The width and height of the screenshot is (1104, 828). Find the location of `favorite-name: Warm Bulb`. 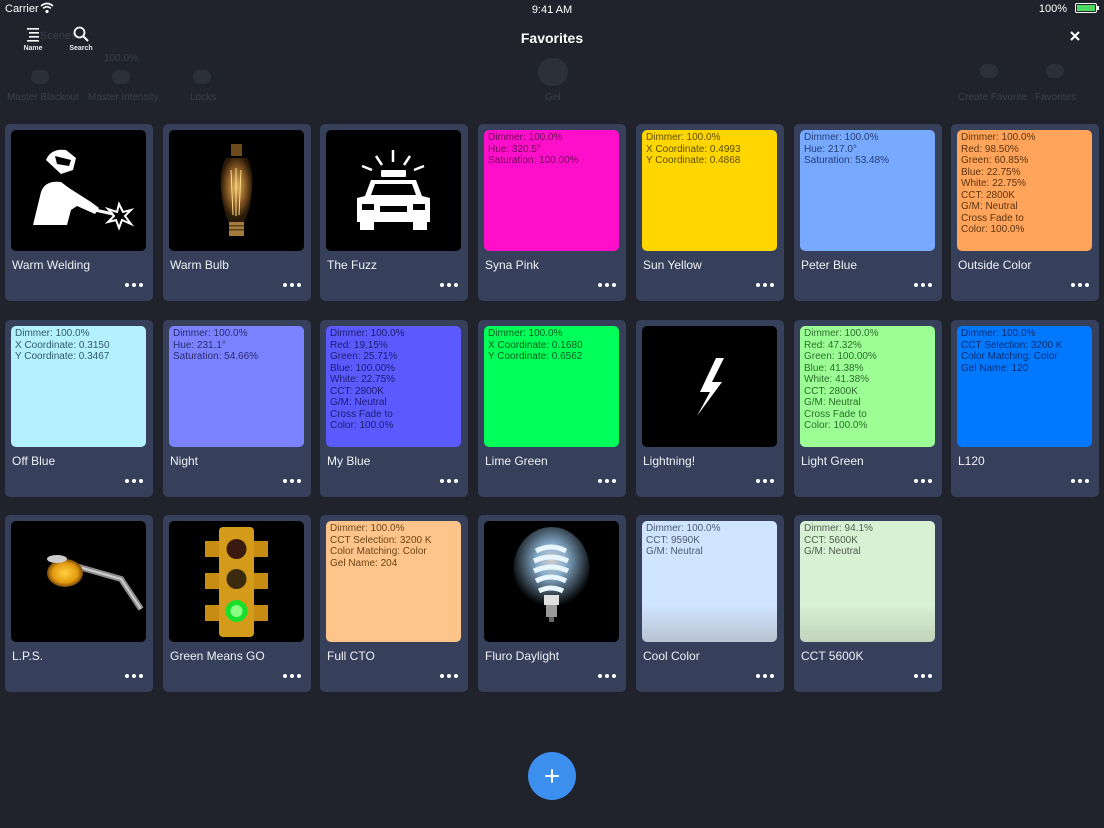

favorite-name: Warm Bulb is located at coordinates (199, 265).